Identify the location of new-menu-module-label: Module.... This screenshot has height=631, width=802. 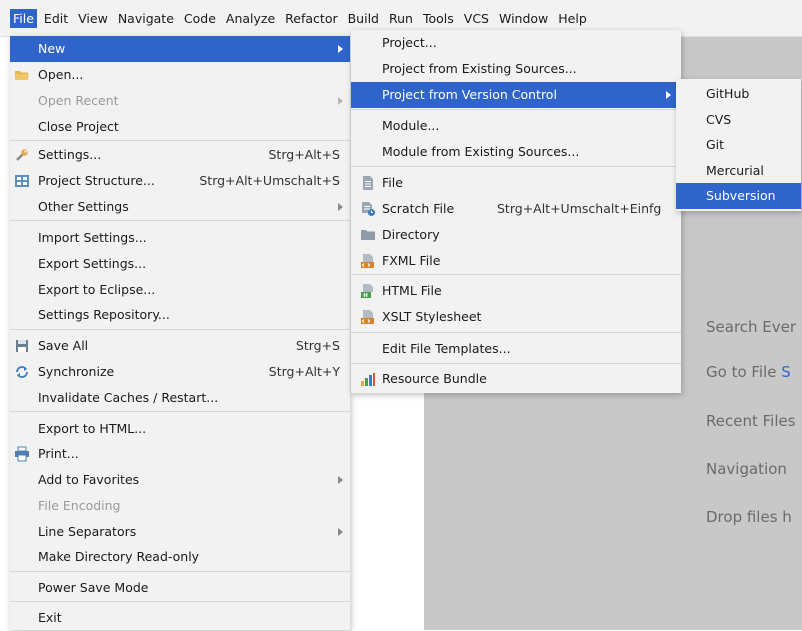
(411, 125).